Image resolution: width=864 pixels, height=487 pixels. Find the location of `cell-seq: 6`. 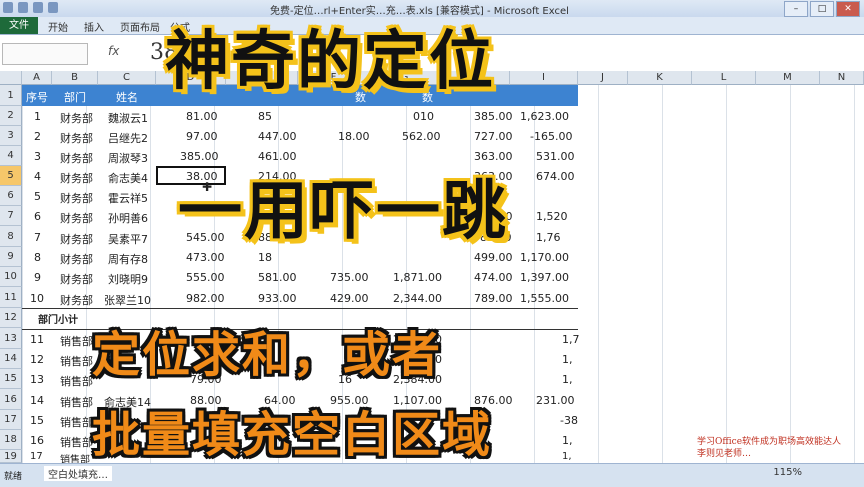

cell-seq: 6 is located at coordinates (37, 216).